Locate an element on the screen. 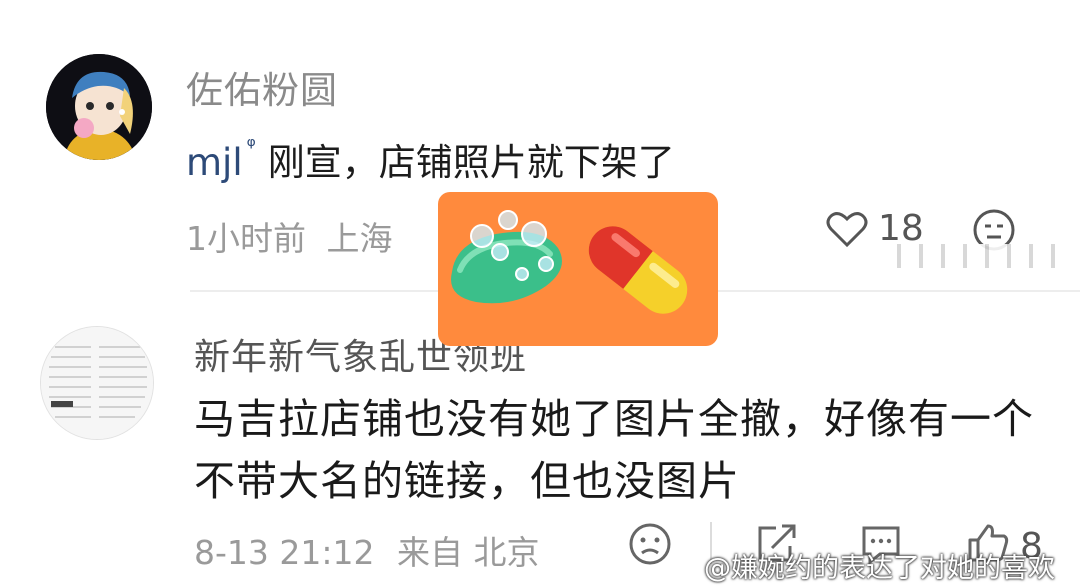 The image size is (1080, 588). mention-search-icon: ᵠ is located at coordinates (251, 146).